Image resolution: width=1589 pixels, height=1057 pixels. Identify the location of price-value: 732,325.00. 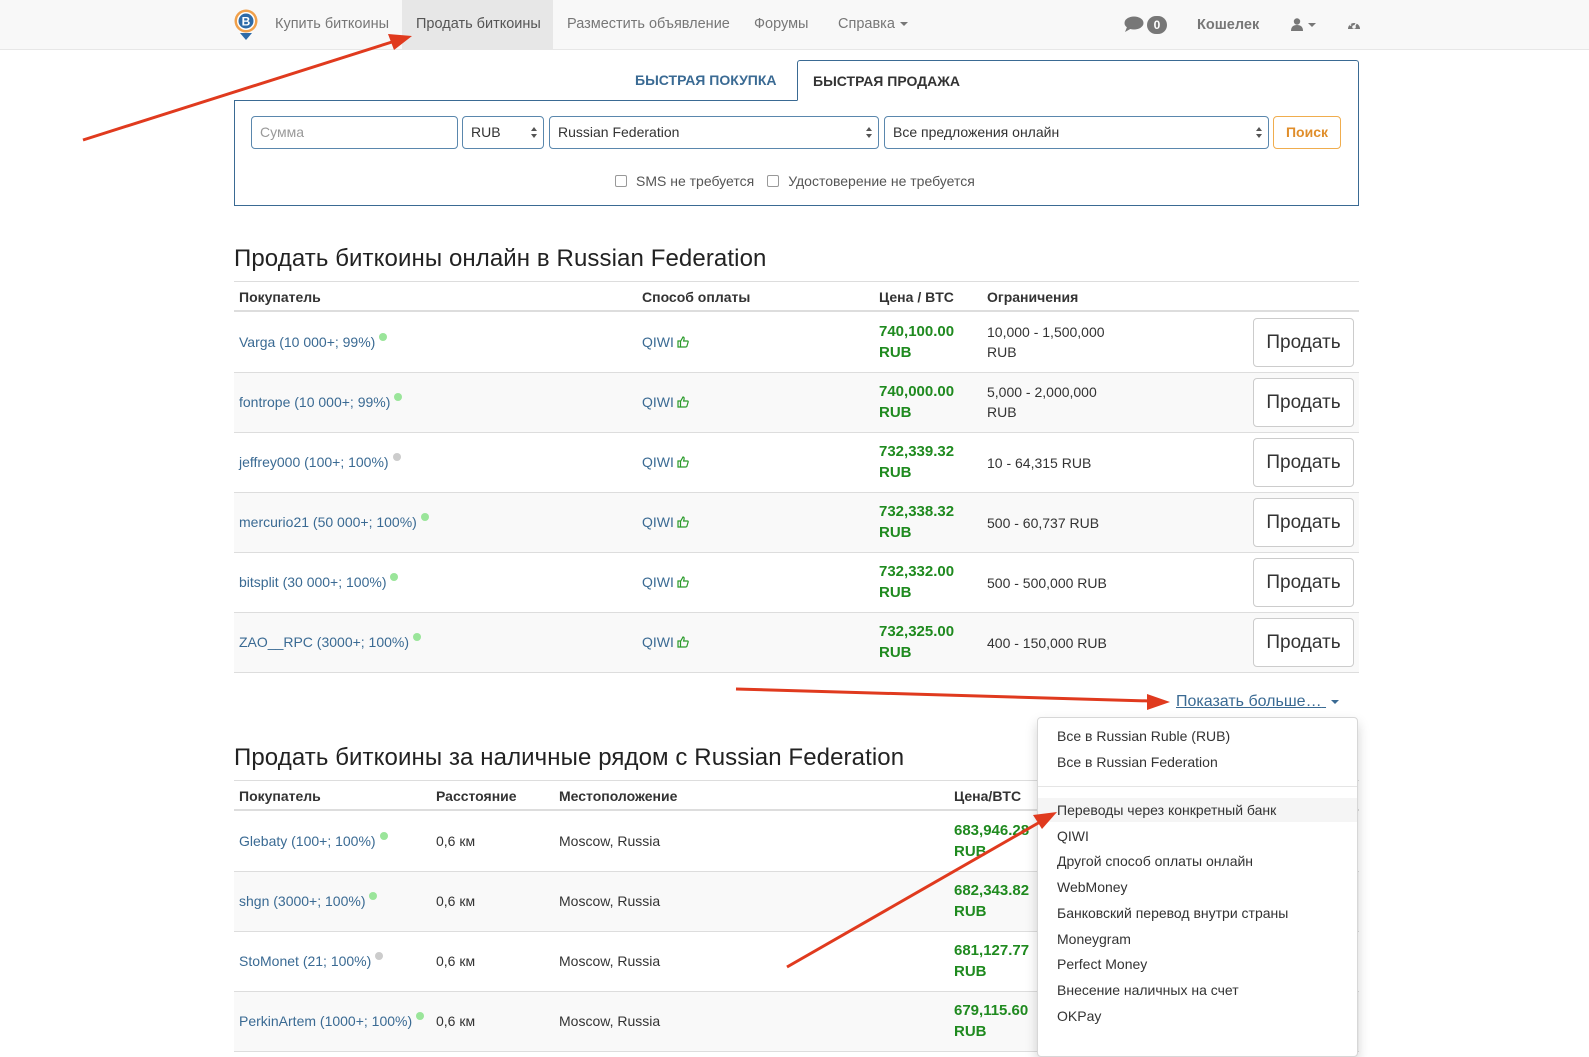
(917, 631).